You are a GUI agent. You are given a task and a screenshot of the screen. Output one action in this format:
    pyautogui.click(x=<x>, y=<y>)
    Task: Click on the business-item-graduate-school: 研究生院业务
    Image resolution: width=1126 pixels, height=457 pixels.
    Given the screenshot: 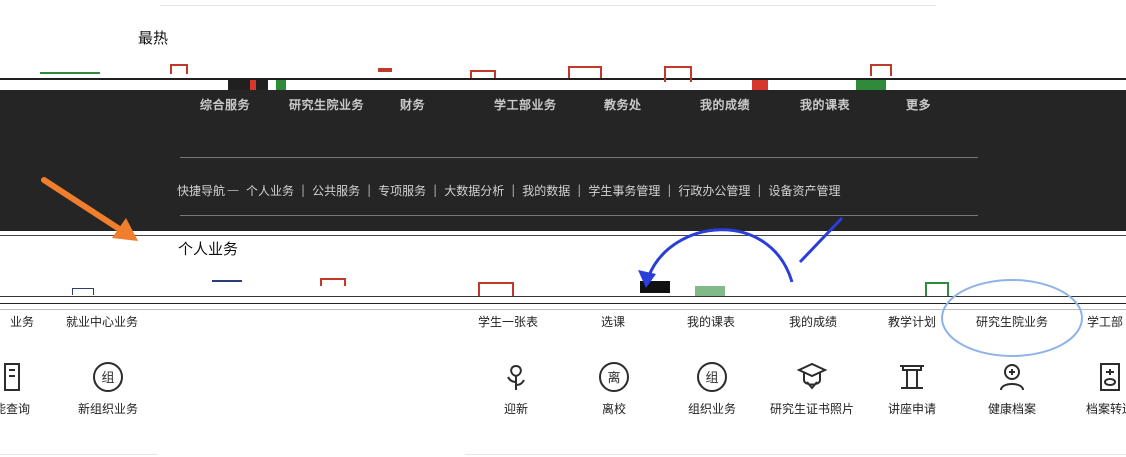 What is the action you would take?
    pyautogui.click(x=1012, y=321)
    